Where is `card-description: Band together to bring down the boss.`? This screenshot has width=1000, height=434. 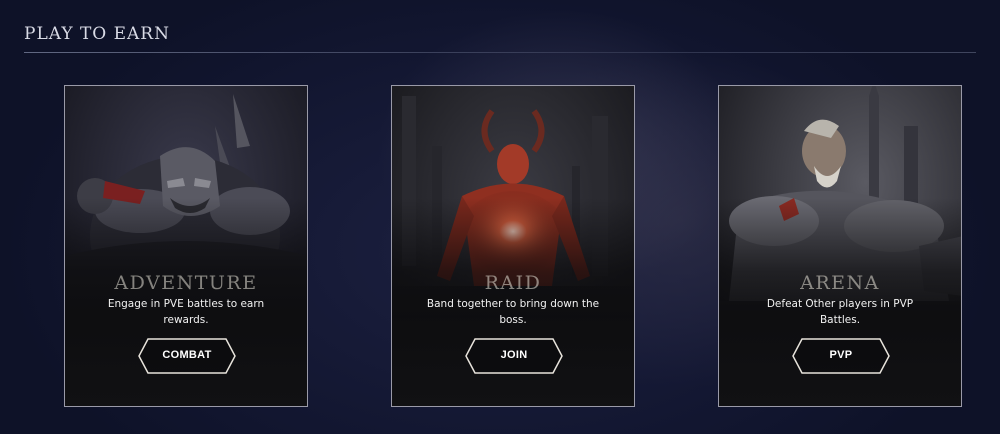
card-description: Band together to bring down the boss. is located at coordinates (513, 312).